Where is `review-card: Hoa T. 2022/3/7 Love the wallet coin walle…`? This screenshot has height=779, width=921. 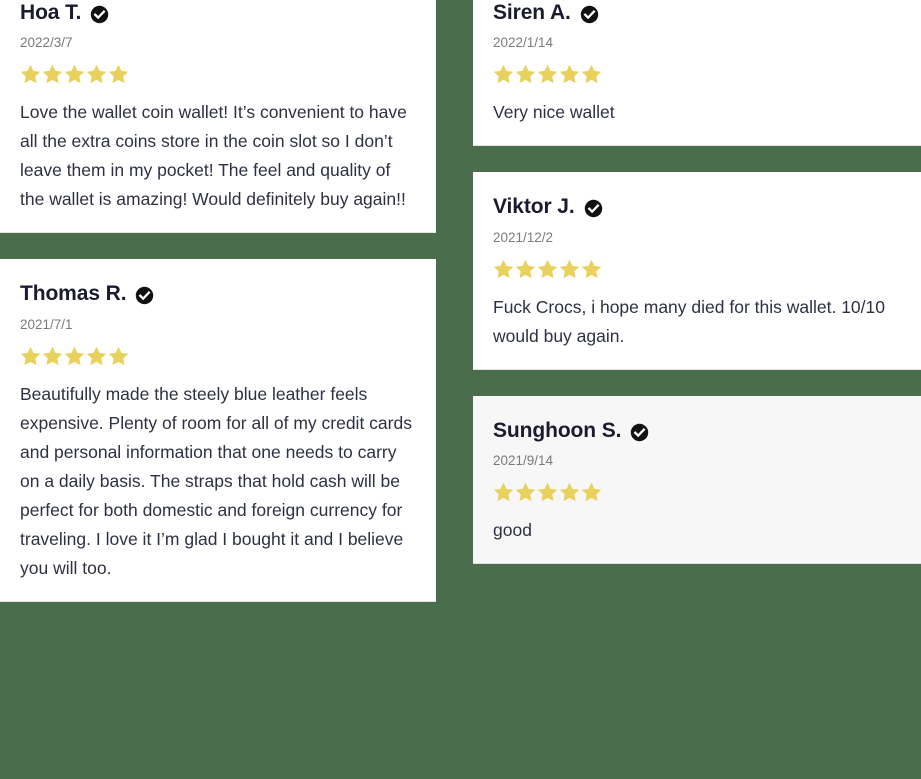 review-card: Hoa T. 2022/3/7 Love the wallet coin walle… is located at coordinates (218, 117).